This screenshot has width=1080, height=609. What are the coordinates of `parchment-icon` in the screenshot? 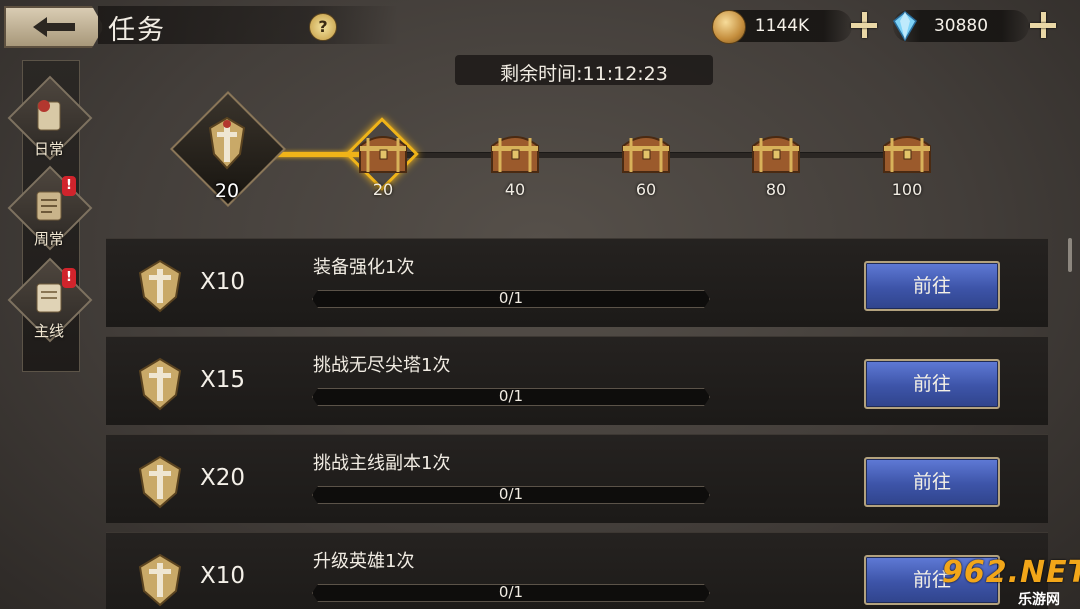 It's located at (49, 298).